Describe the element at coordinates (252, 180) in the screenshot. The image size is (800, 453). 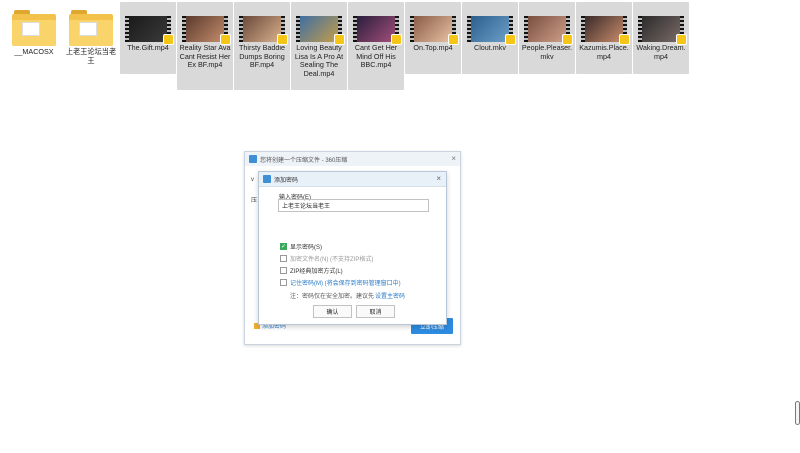
I see `dialog-side-label: v` at that location.